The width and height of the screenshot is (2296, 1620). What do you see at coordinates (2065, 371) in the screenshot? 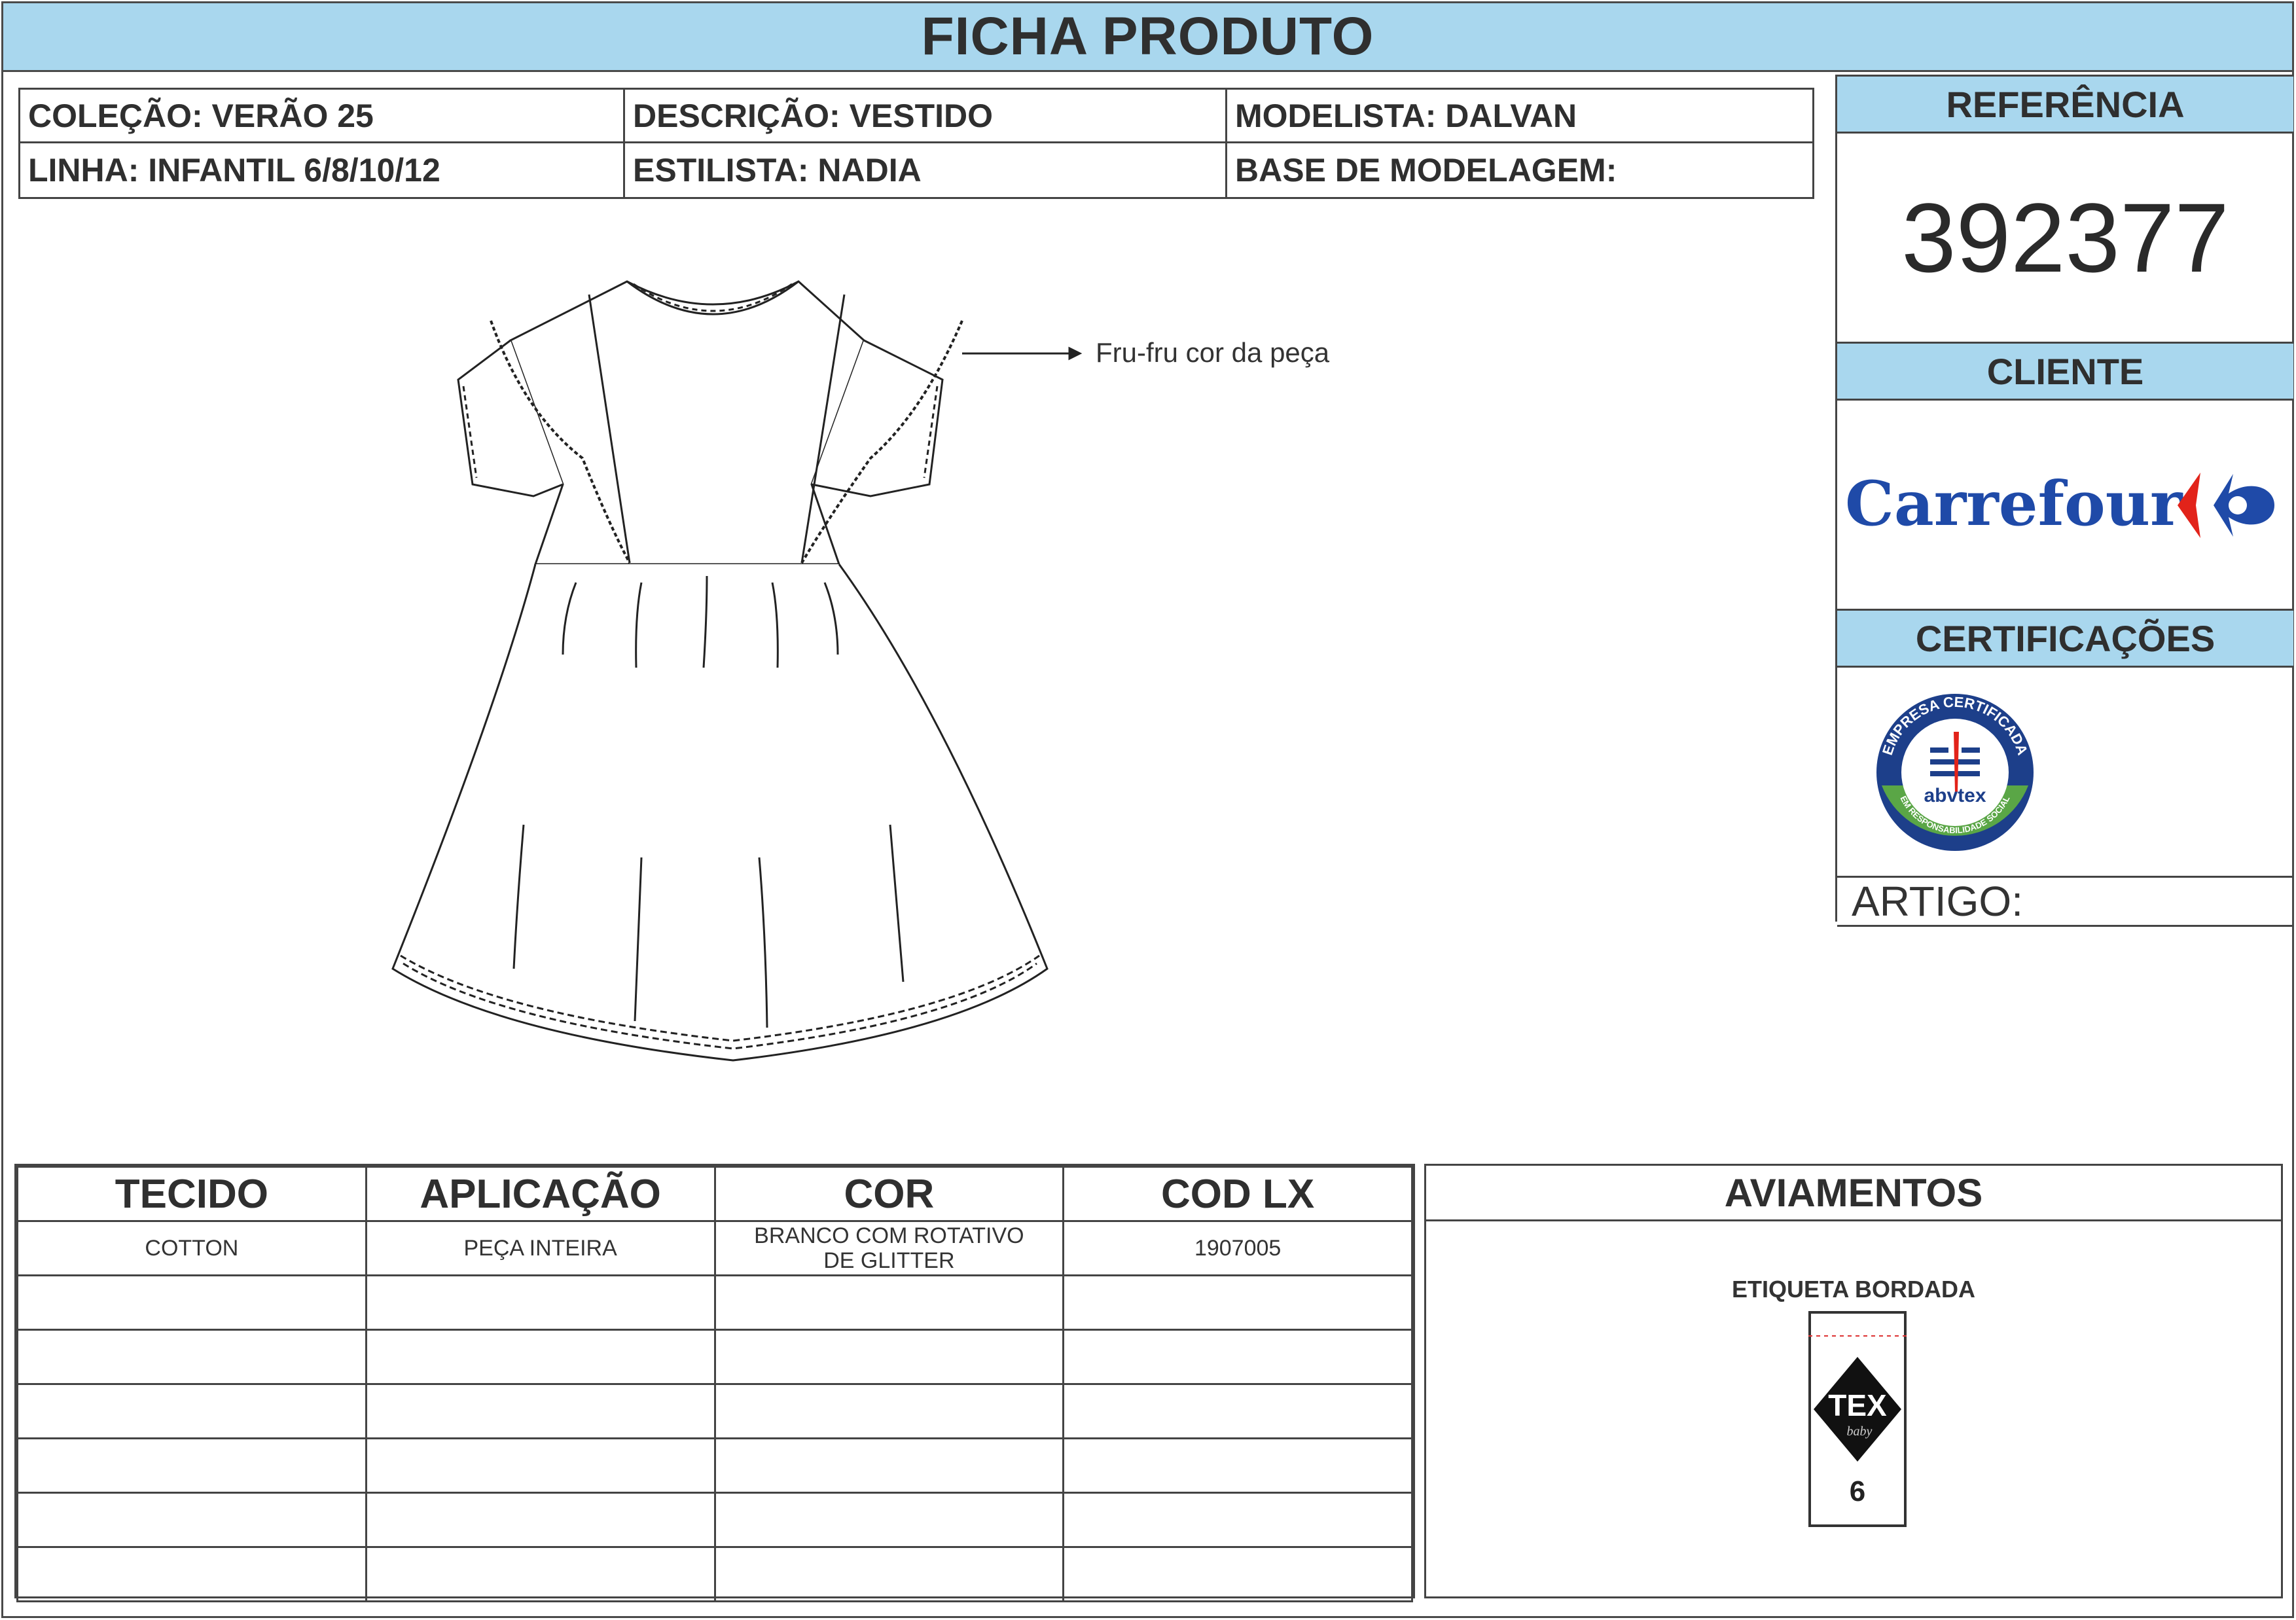
I see `cliente-header: CLIENTE` at bounding box center [2065, 371].